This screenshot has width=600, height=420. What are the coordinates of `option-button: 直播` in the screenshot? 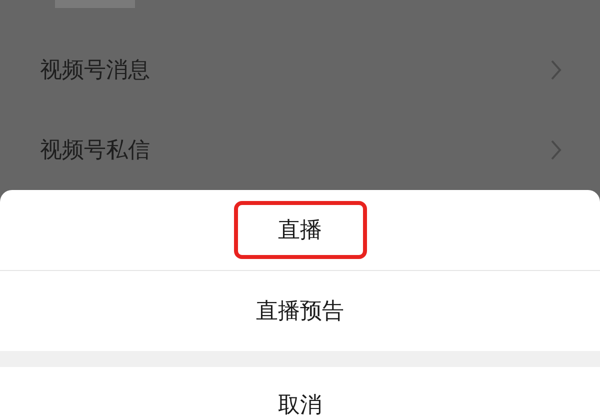 It's located at (300, 230).